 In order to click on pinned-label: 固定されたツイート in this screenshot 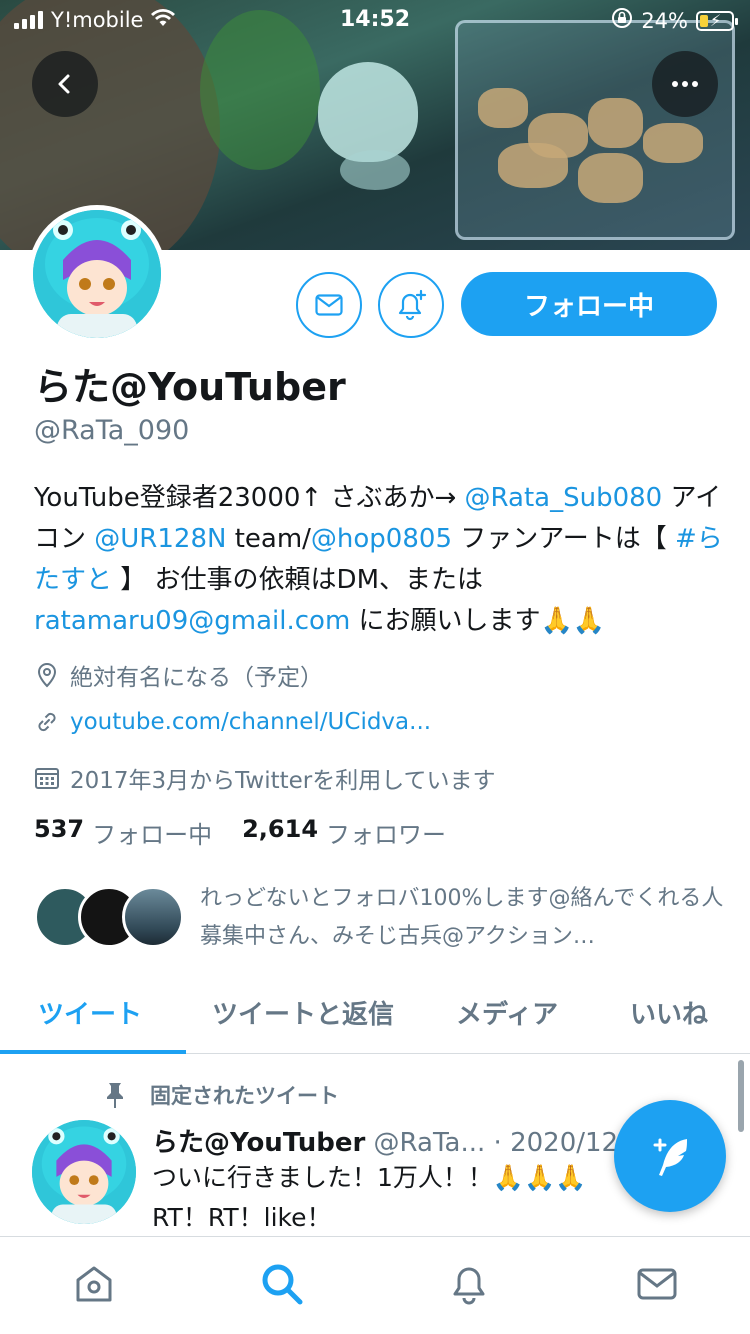, I will do `click(219, 1095)`.